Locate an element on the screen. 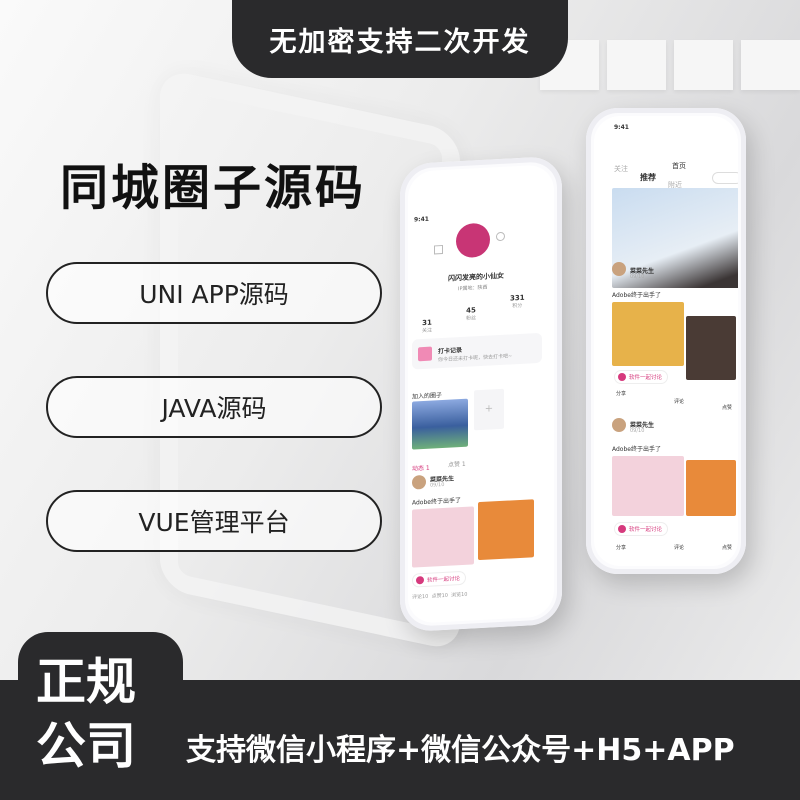 Image resolution: width=800 pixels, height=800 pixels. pill-uniapp: UNI APP源码 is located at coordinates (214, 293).